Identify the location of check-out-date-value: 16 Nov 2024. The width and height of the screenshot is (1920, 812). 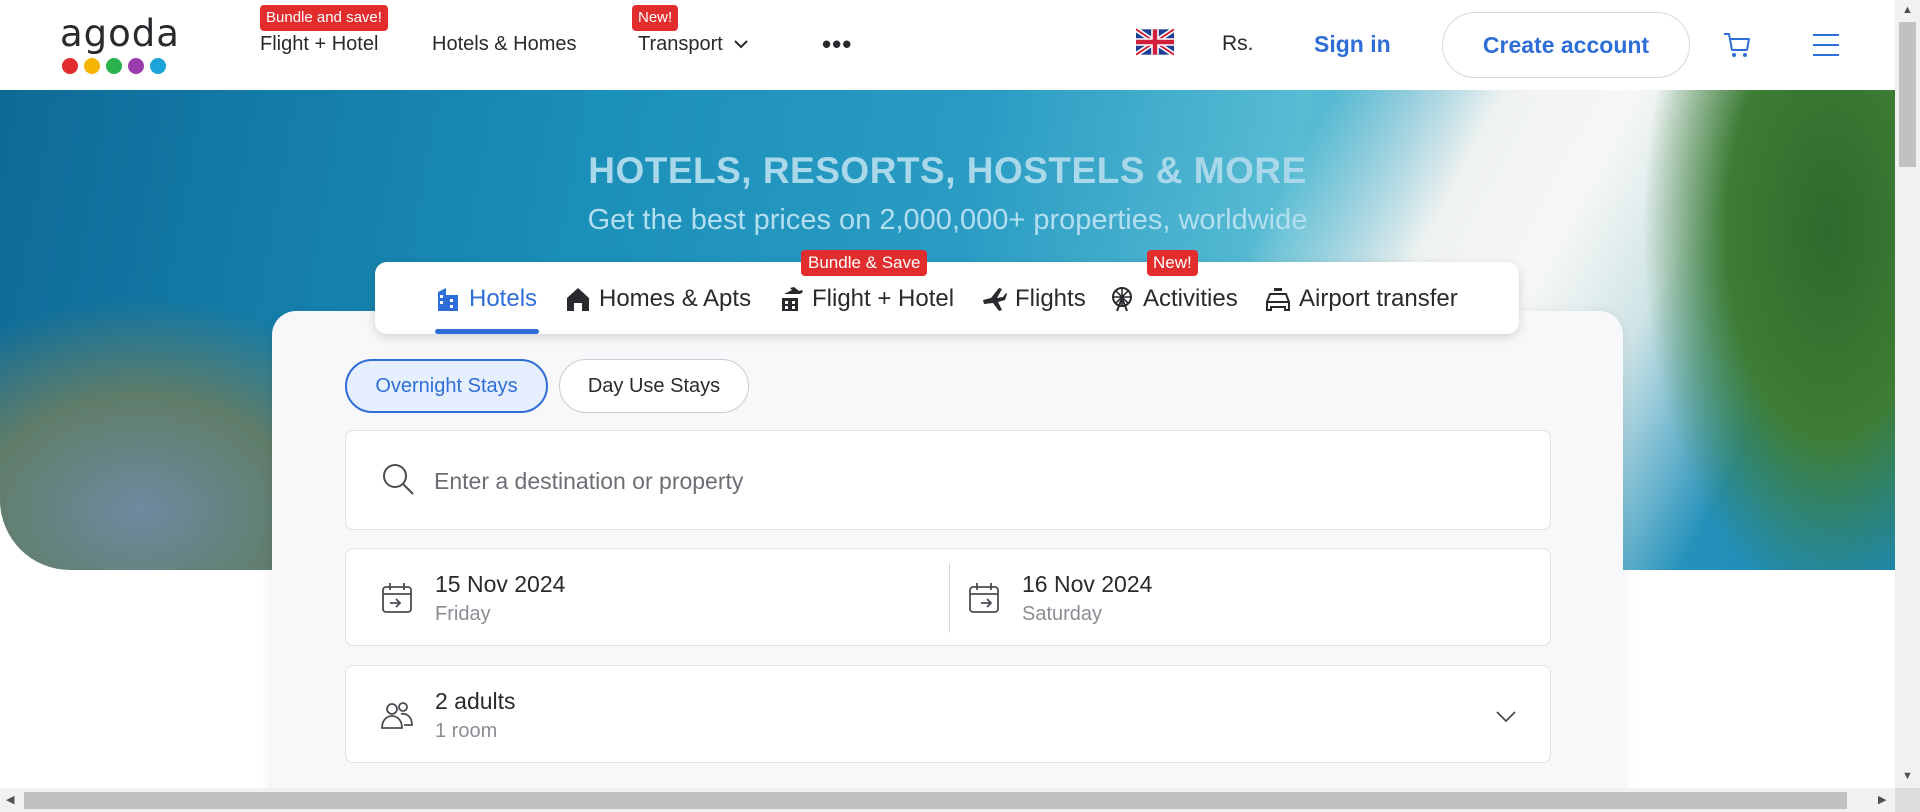
(1087, 584).